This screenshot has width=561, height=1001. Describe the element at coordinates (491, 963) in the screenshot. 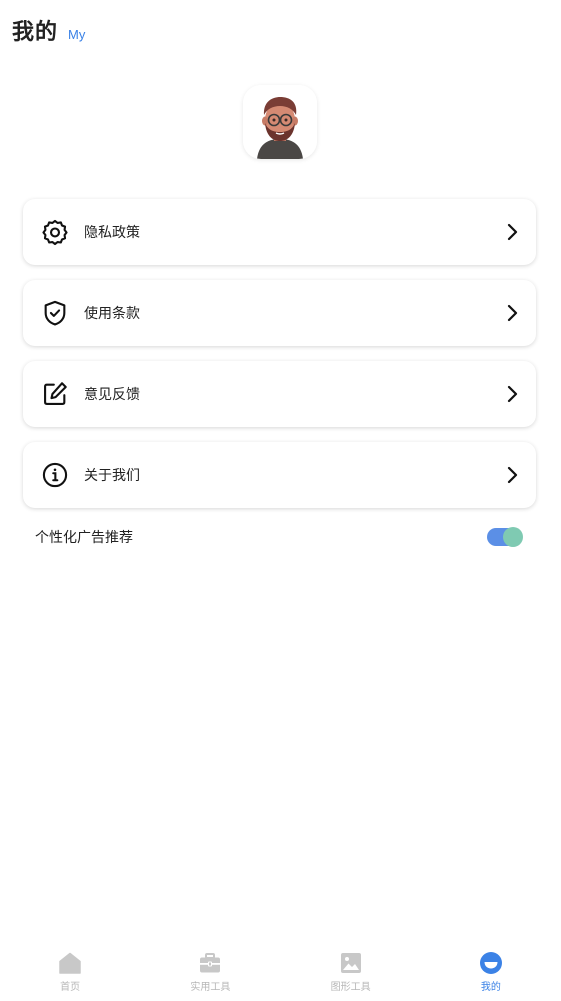

I see `profile-icon` at that location.